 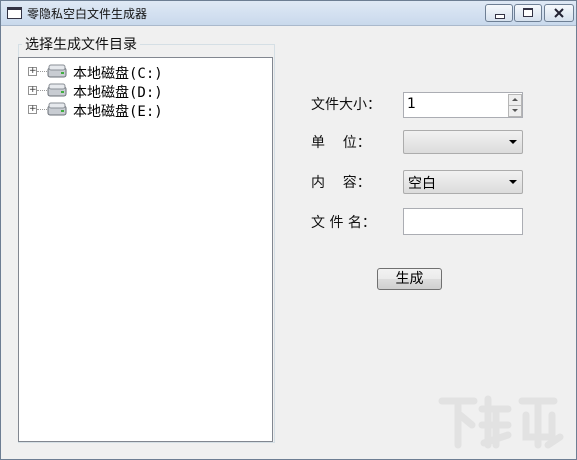 I want to click on spin-down-icon, so click(x=515, y=111).